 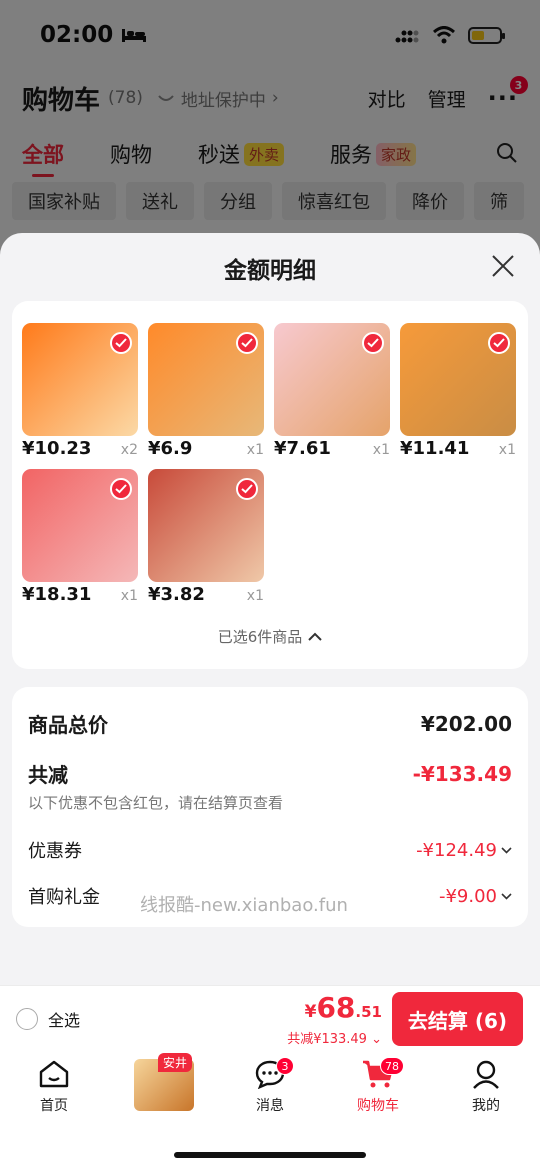 I want to click on product-item: ¥7.61 x1, so click(x=332, y=391).